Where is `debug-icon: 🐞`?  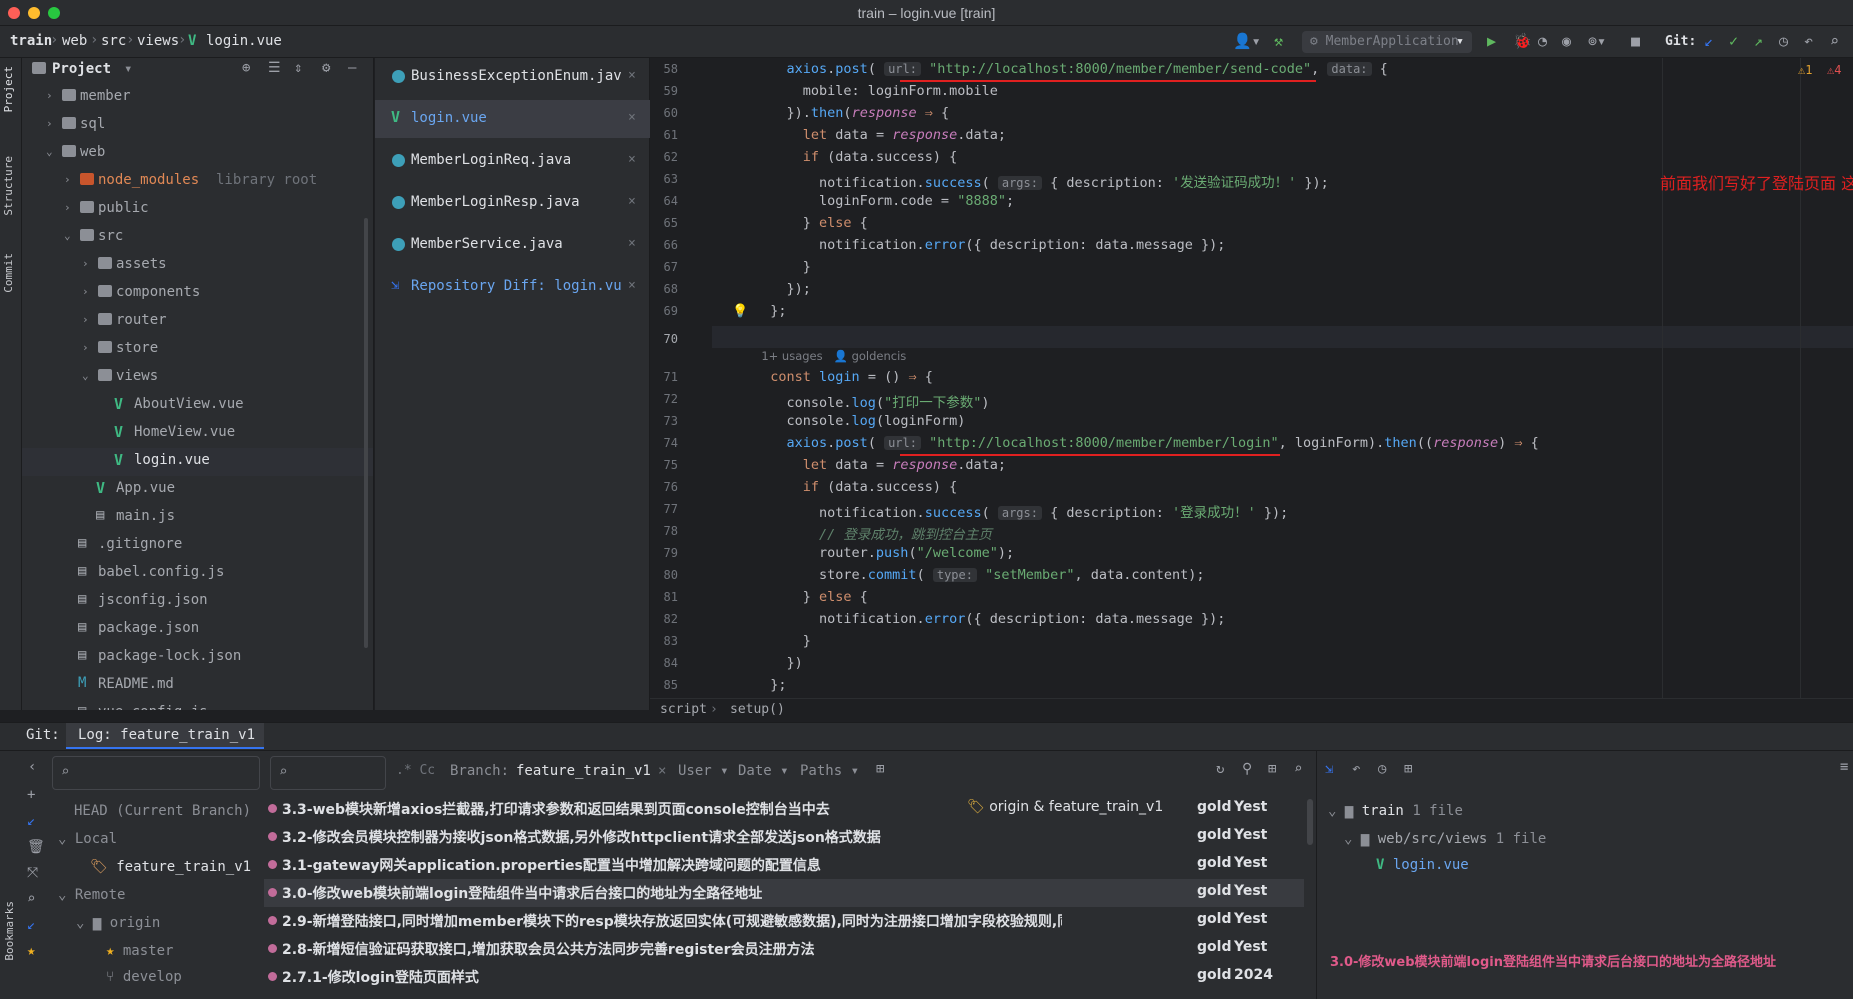 debug-icon: 🐞 is located at coordinates (1522, 41).